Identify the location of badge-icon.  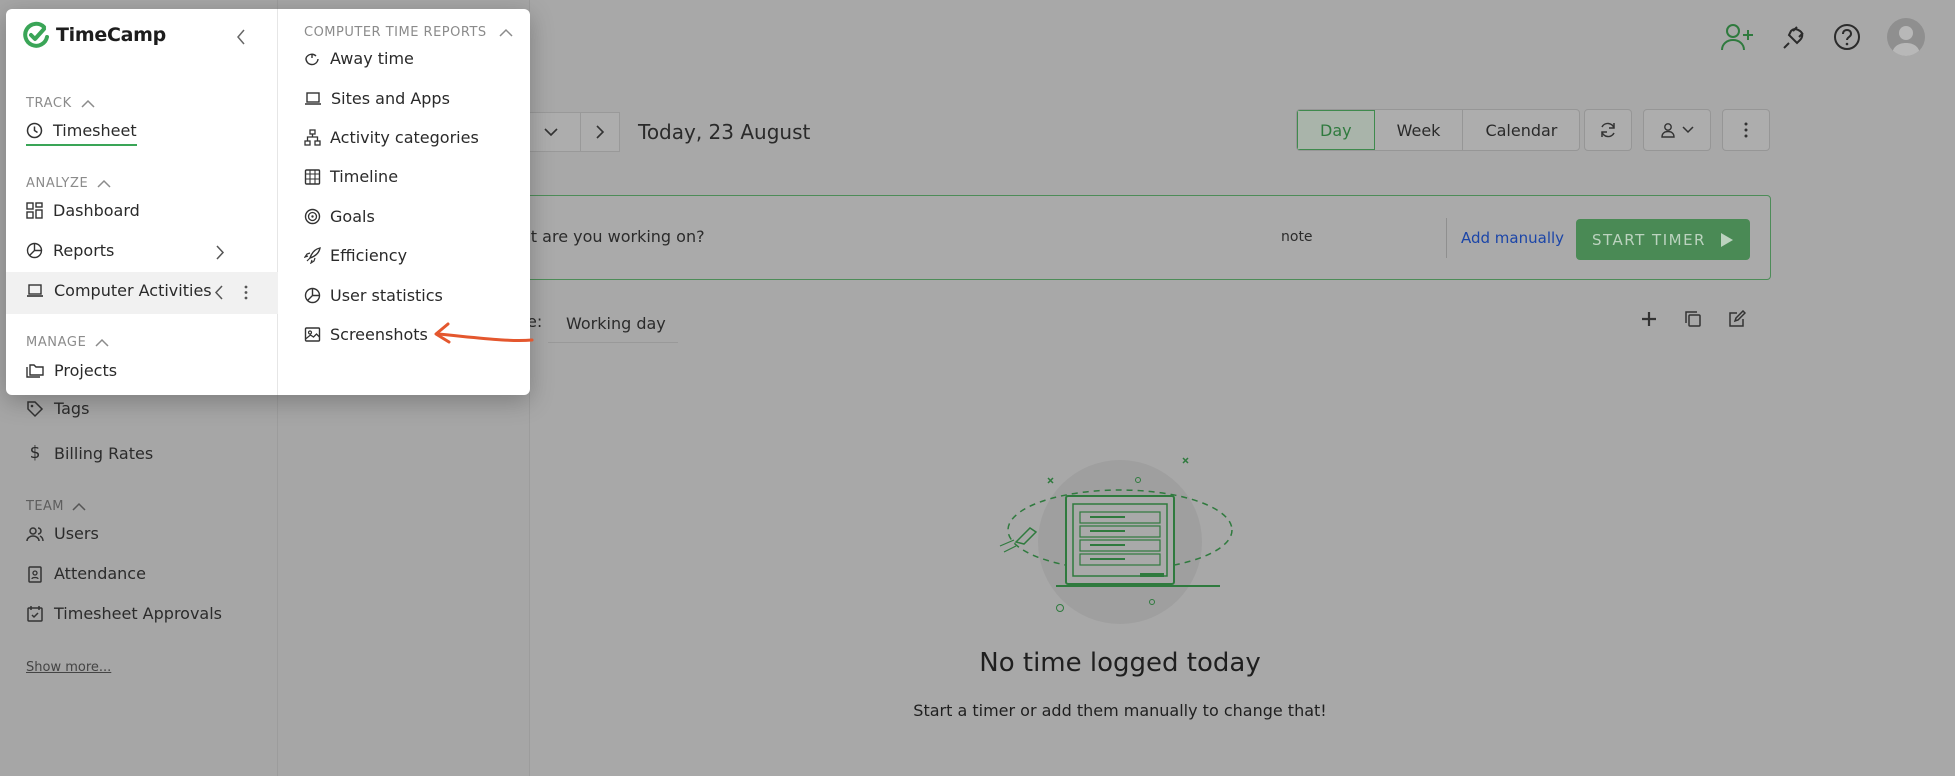
(35, 574).